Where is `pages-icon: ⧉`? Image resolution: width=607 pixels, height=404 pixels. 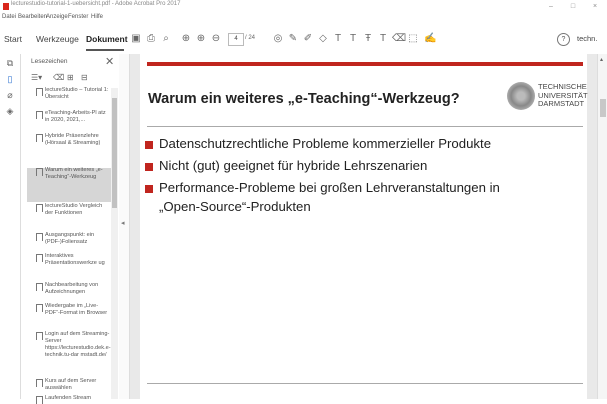
pages-icon: ⧉ is located at coordinates (10, 63).